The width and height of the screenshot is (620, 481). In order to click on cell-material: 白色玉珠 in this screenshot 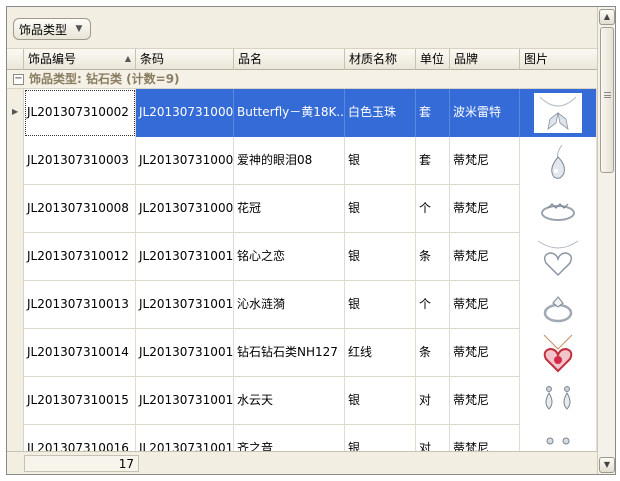, I will do `click(380, 113)`.